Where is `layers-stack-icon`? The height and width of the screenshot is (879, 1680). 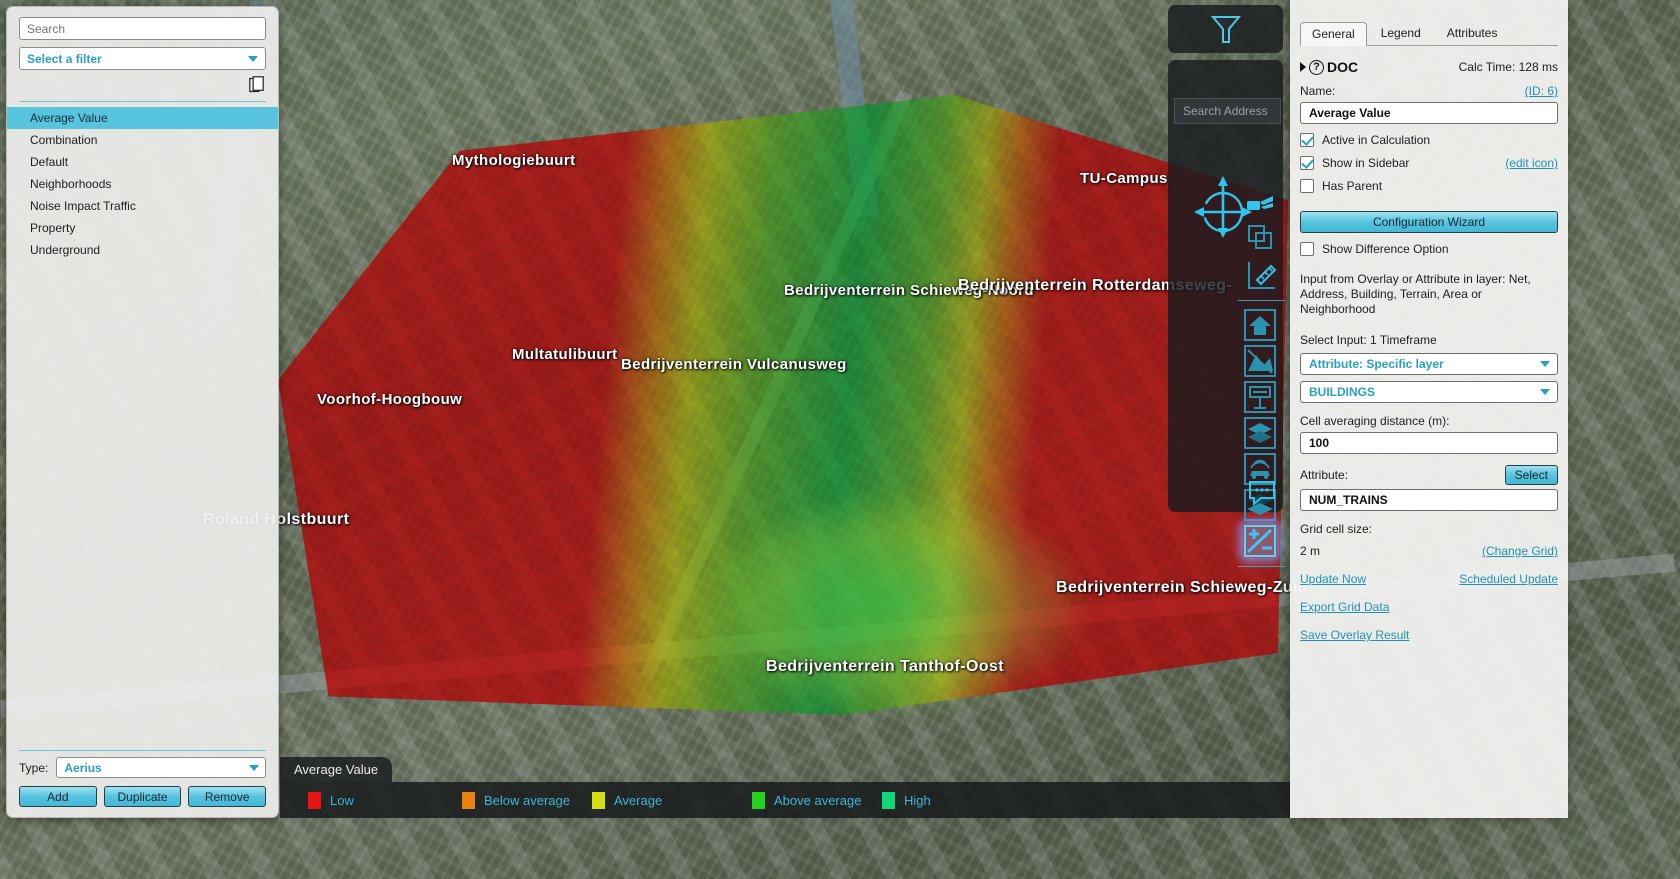
layers-stack-icon is located at coordinates (1260, 433).